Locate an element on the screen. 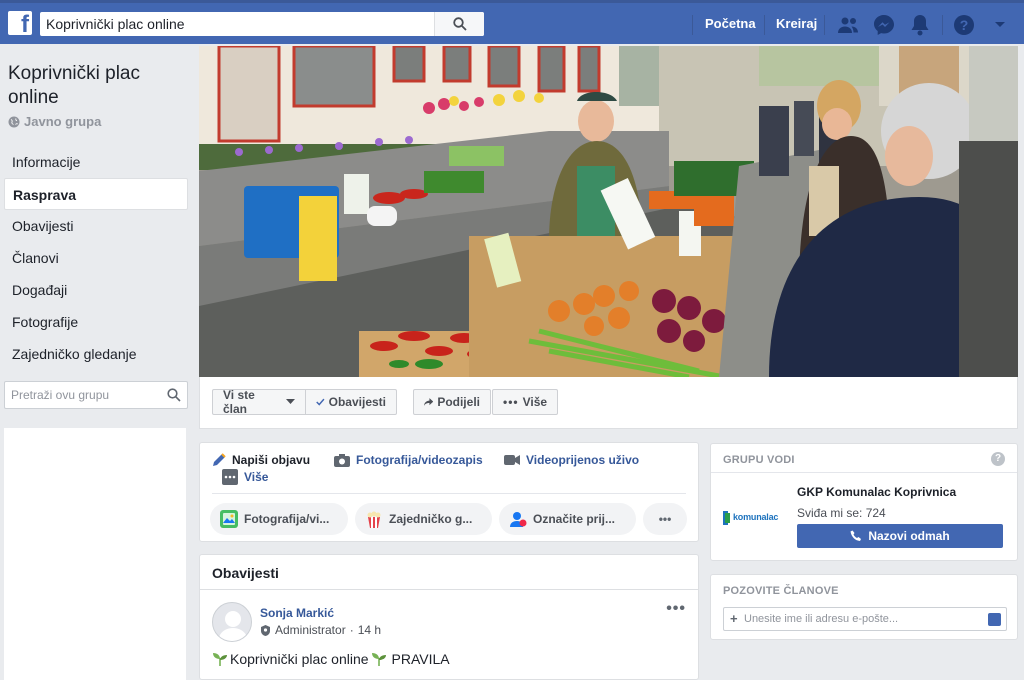 The height and width of the screenshot is (680, 1024). messenger-icon is located at coordinates (884, 25).